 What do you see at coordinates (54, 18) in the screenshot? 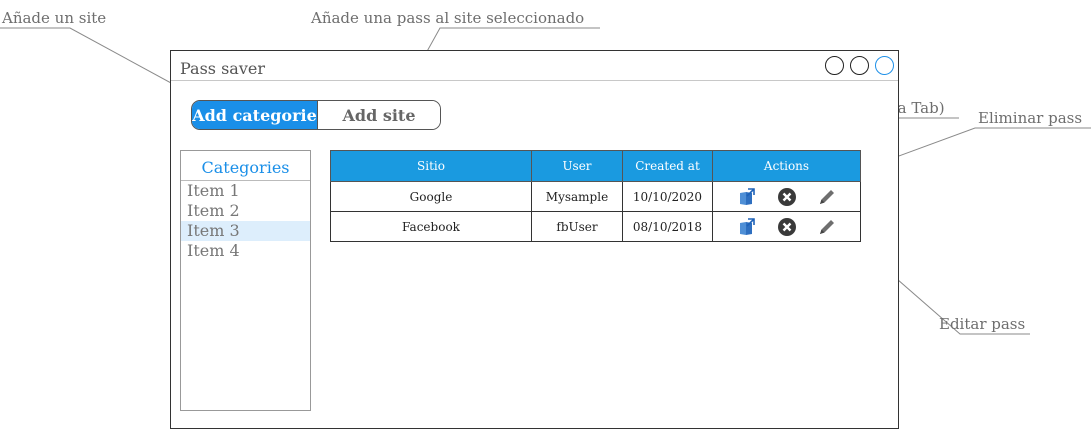
I see `annotation-add-site: Añade un site` at bounding box center [54, 18].